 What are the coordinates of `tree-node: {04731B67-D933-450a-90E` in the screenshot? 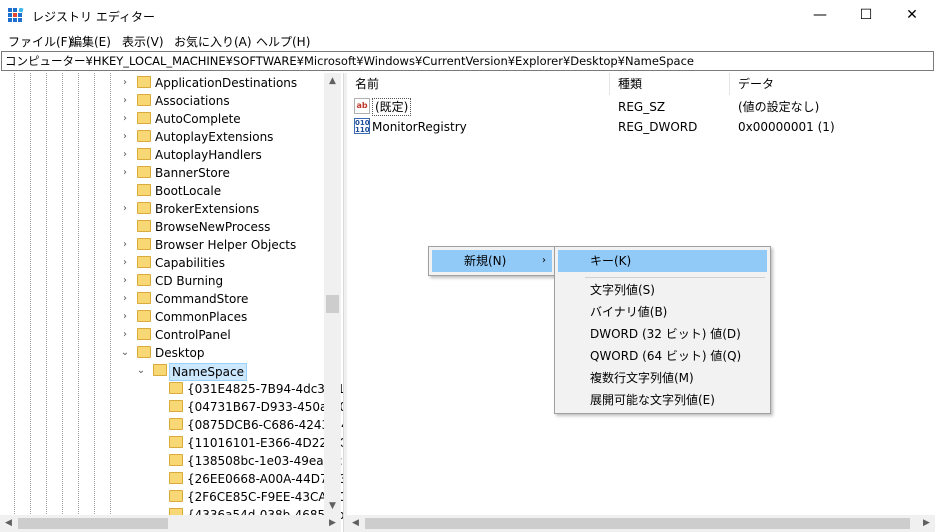 It's located at (171, 407).